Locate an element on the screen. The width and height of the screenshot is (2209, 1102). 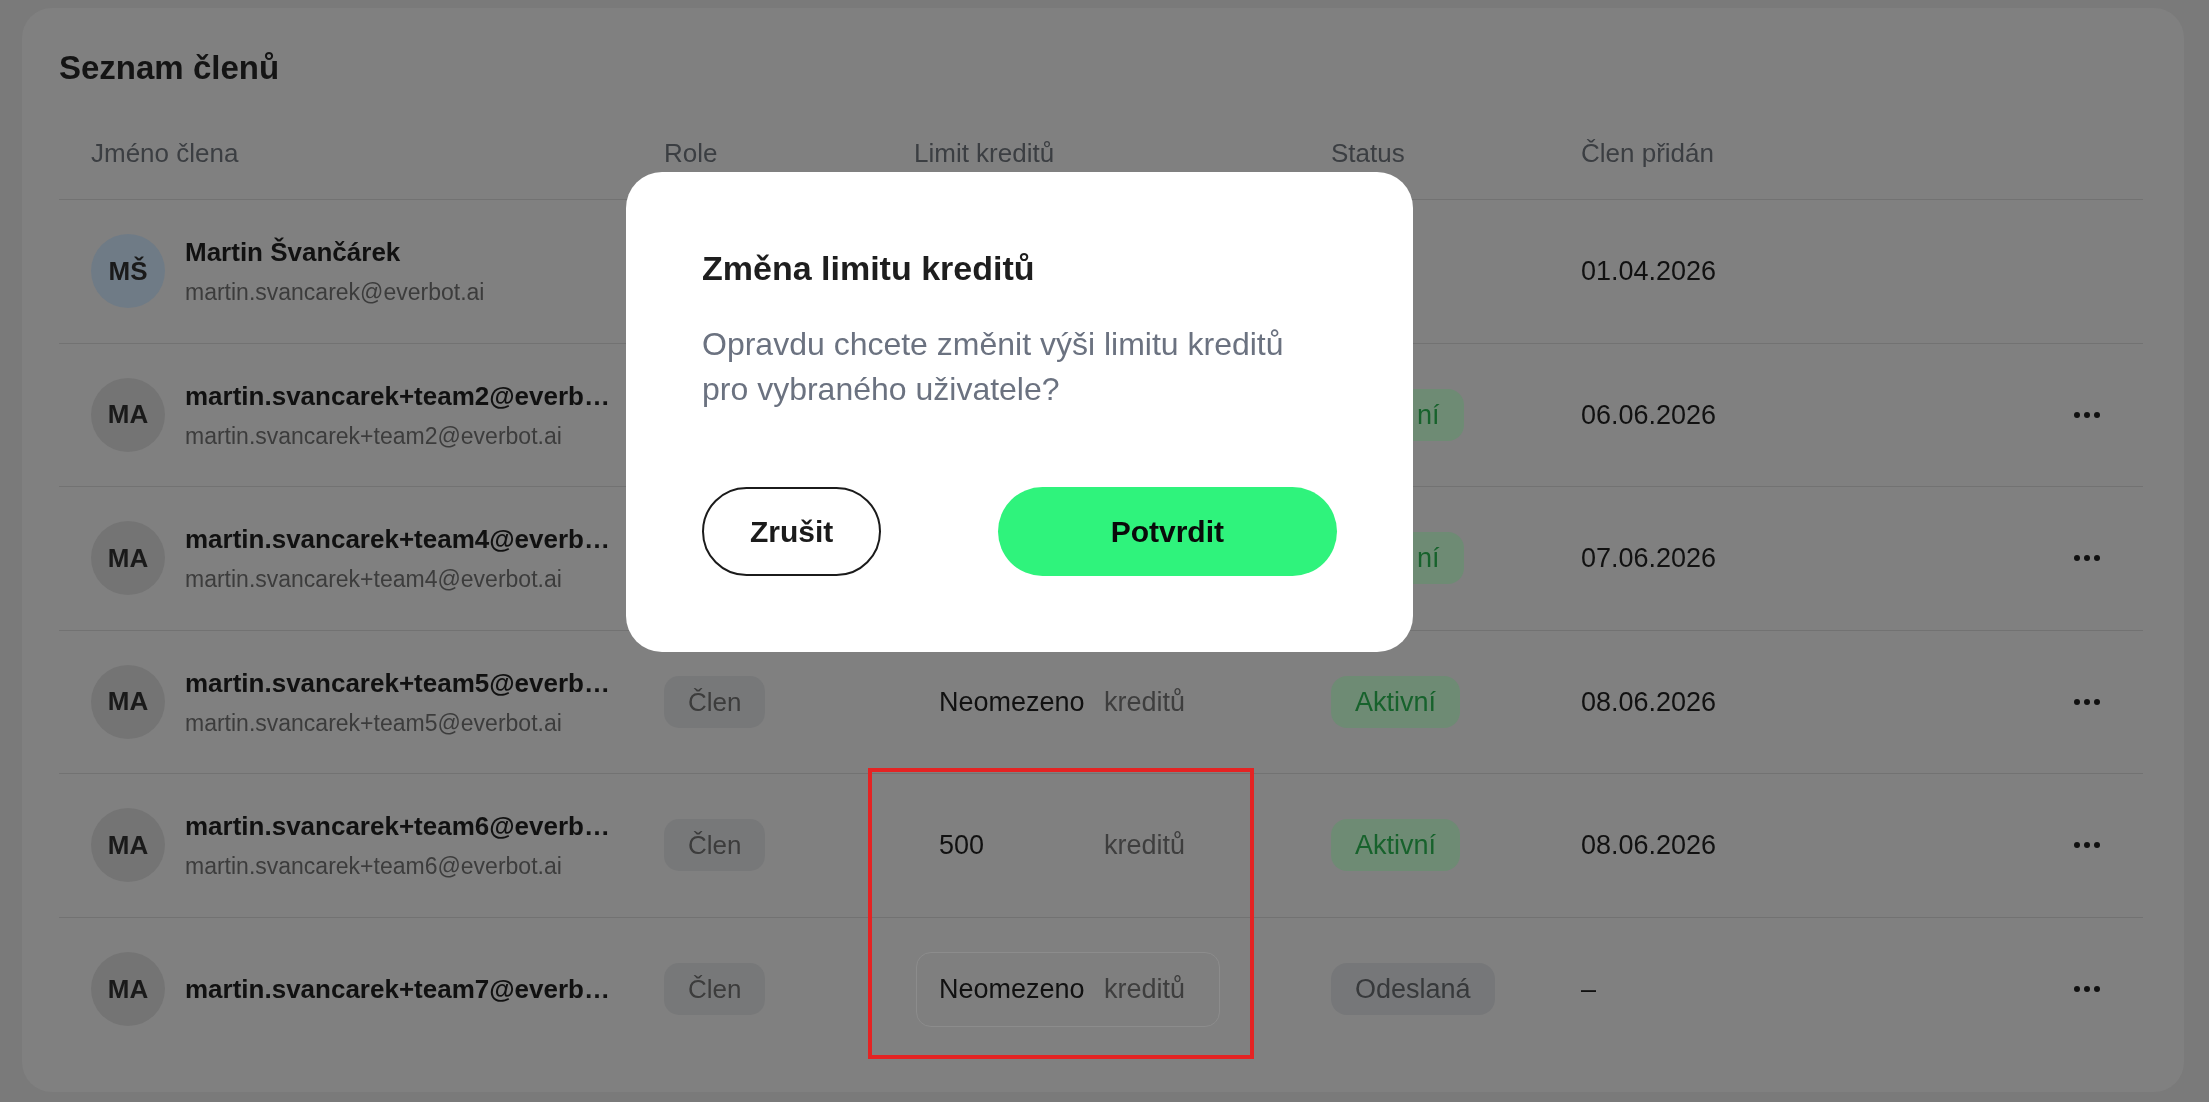
credit-limit-value: 500 is located at coordinates (962, 845).